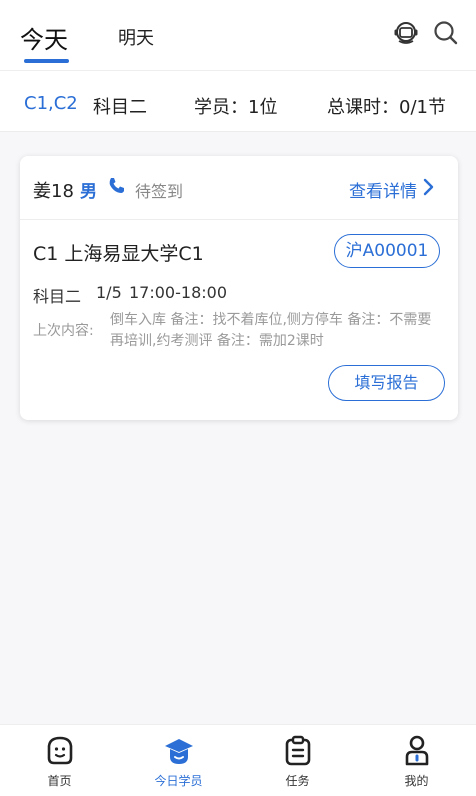  What do you see at coordinates (51, 103) in the screenshot?
I see `license-types: C1,C2` at bounding box center [51, 103].